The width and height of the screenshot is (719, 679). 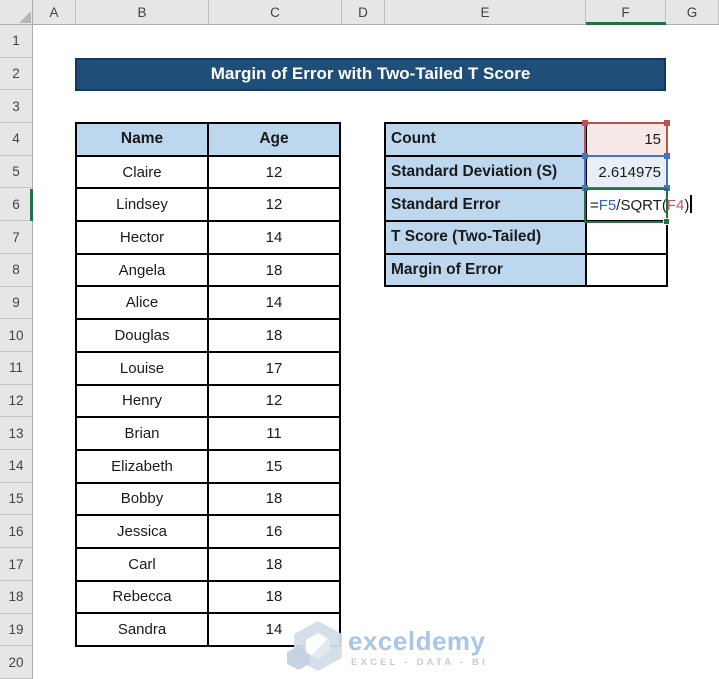 I want to click on table-row: Carl 18, so click(x=208, y=564).